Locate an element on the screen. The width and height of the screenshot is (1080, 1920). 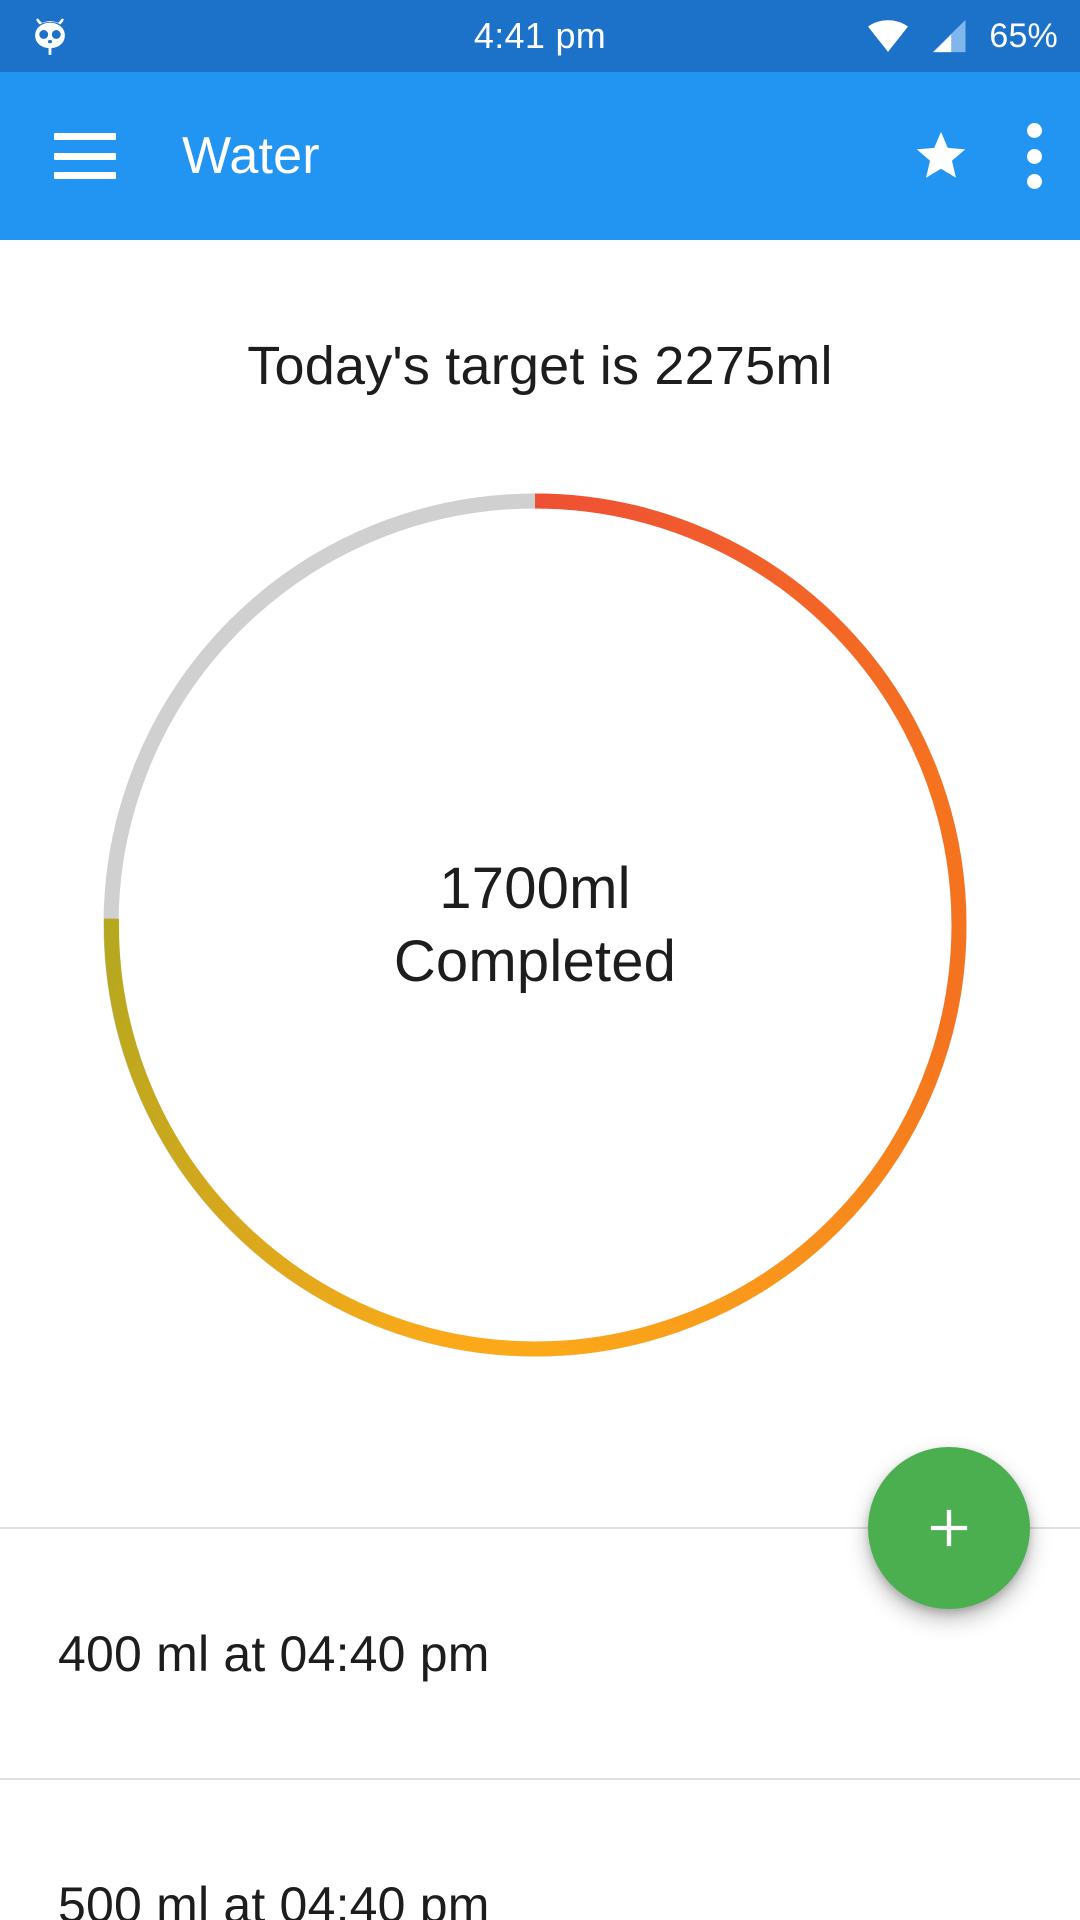
log-entry-text: 500 ml at 04:40 pm is located at coordinates (274, 1898).